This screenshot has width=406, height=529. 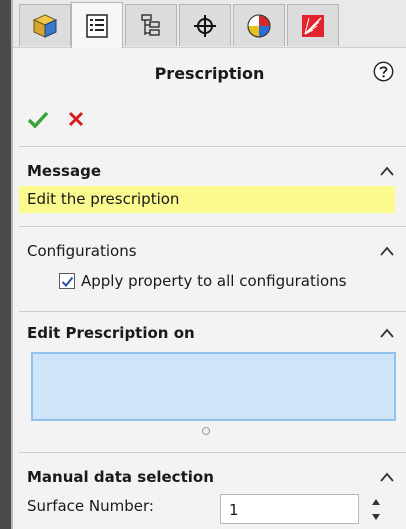 I want to click on crosshair-icon, so click(x=205, y=25).